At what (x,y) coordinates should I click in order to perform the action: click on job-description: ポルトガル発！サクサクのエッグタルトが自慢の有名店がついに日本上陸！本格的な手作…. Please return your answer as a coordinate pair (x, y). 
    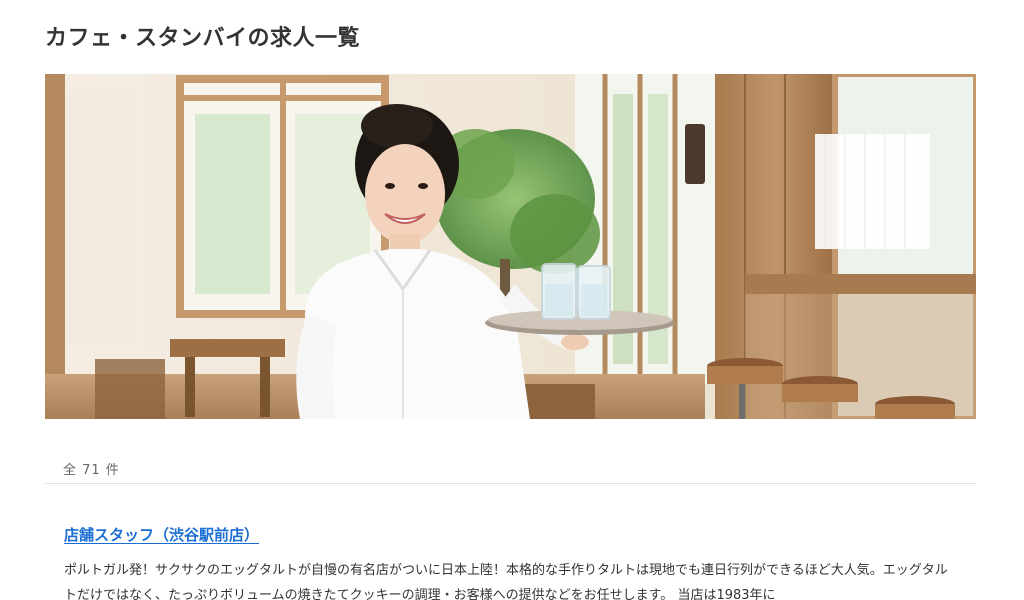
    Looking at the image, I should click on (506, 581).